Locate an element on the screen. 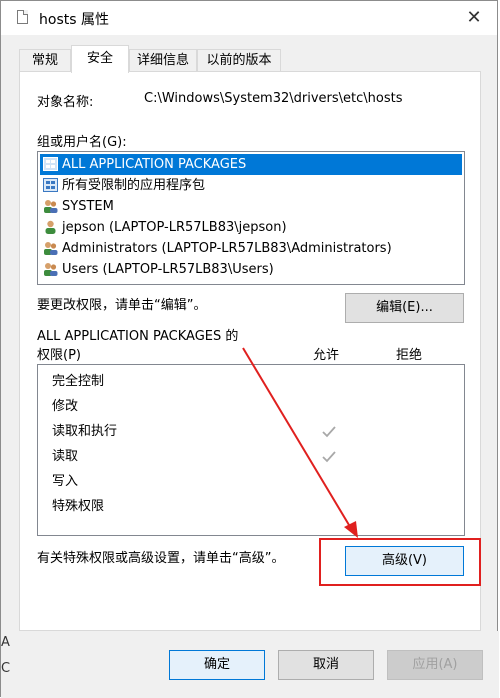  object-name-label: 对象名称: is located at coordinates (65, 102).